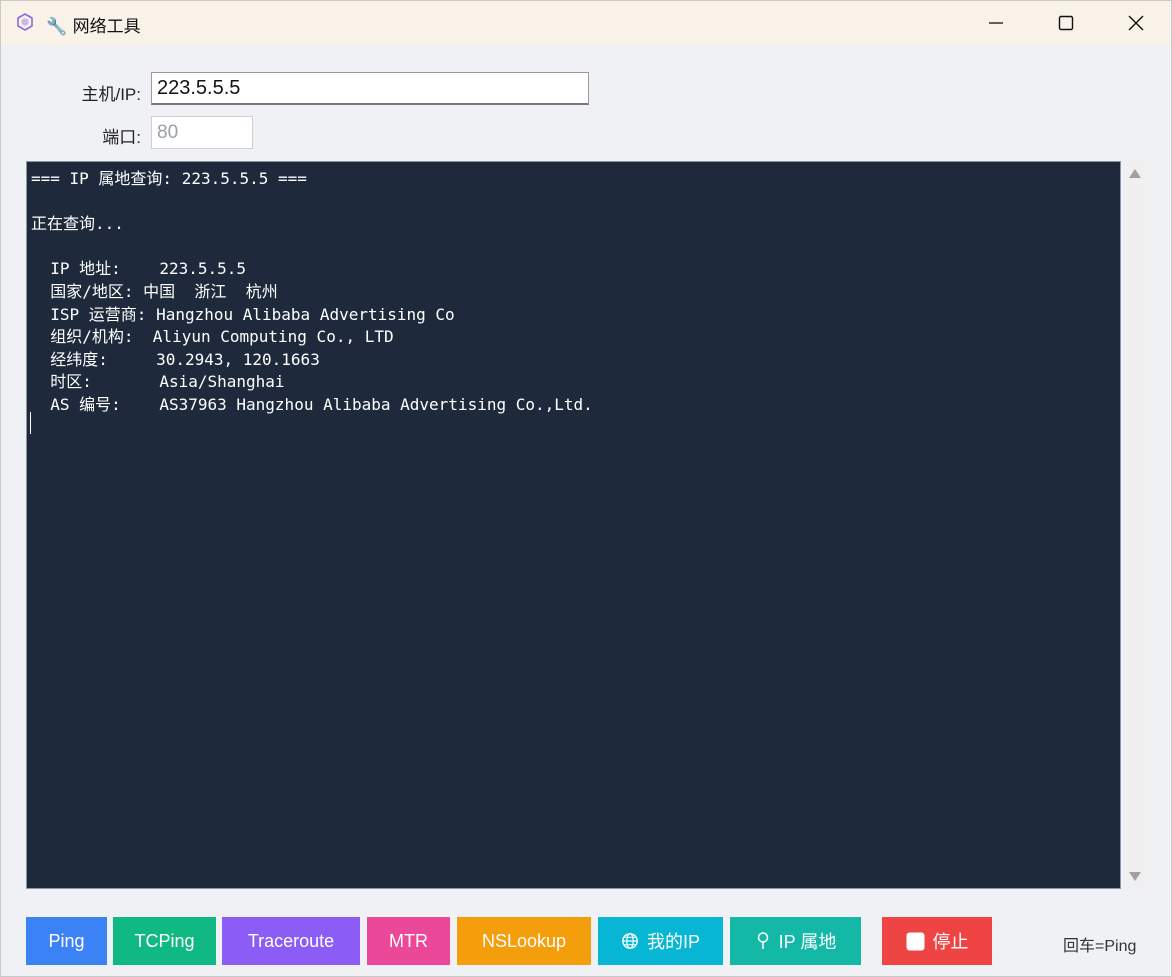  I want to click on my-ip-button: 我的IP, so click(660, 941).